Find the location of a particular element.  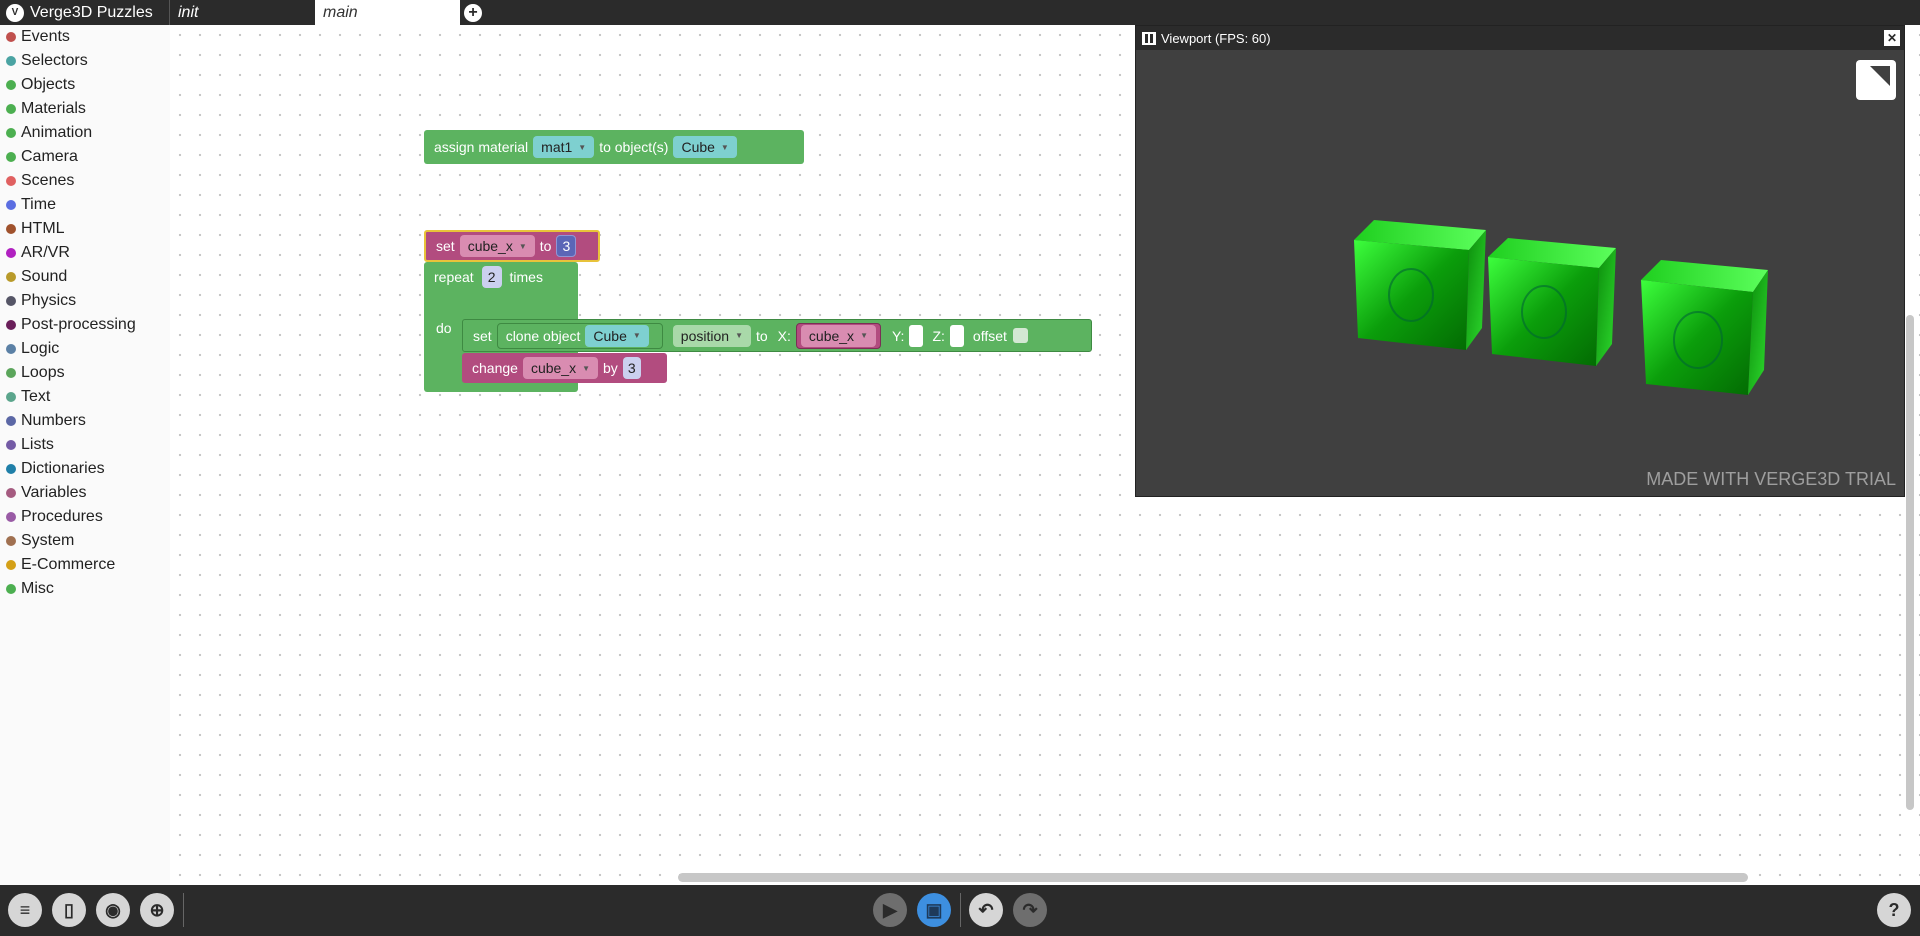

tab-label: main is located at coordinates (340, 12).